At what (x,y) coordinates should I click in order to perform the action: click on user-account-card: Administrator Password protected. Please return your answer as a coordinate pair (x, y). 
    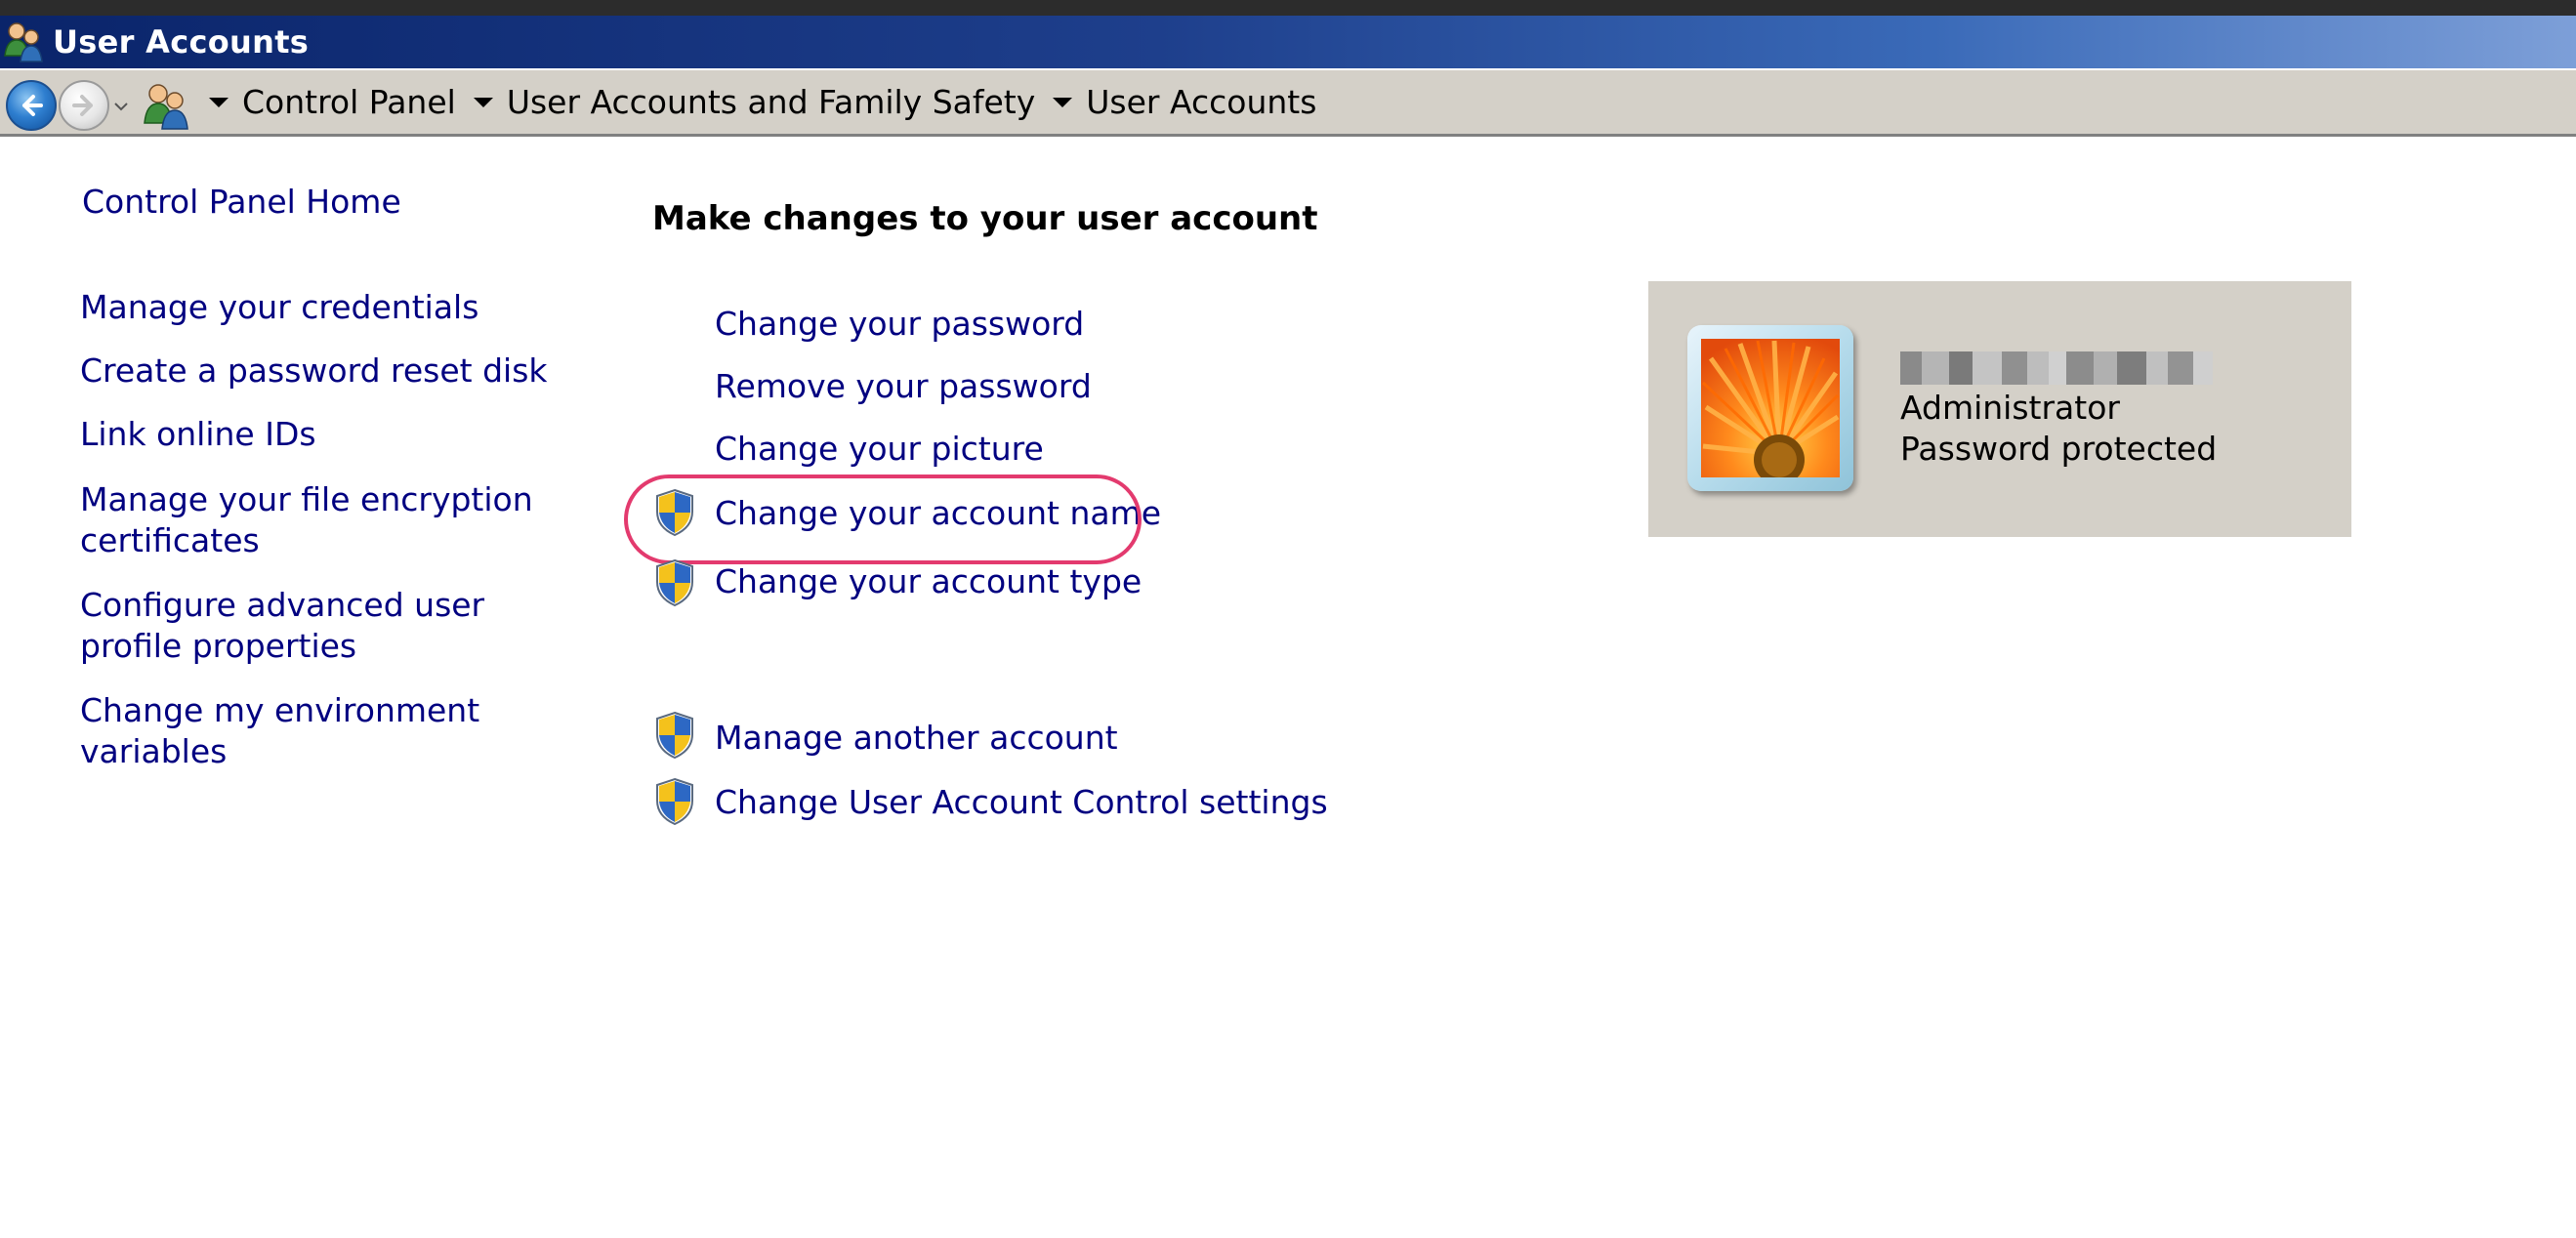
    Looking at the image, I should click on (1999, 409).